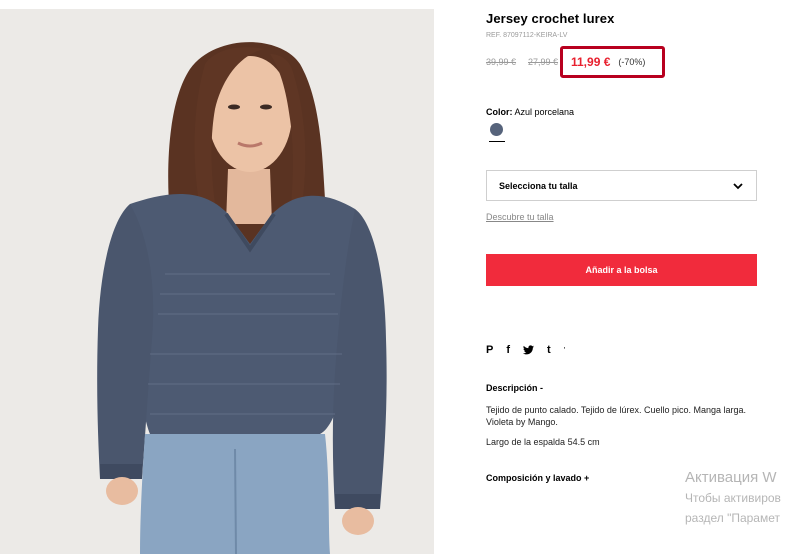 This screenshot has height=554, width=792. I want to click on description-length: Largo de la espalda 54.5 cm, so click(543, 442).